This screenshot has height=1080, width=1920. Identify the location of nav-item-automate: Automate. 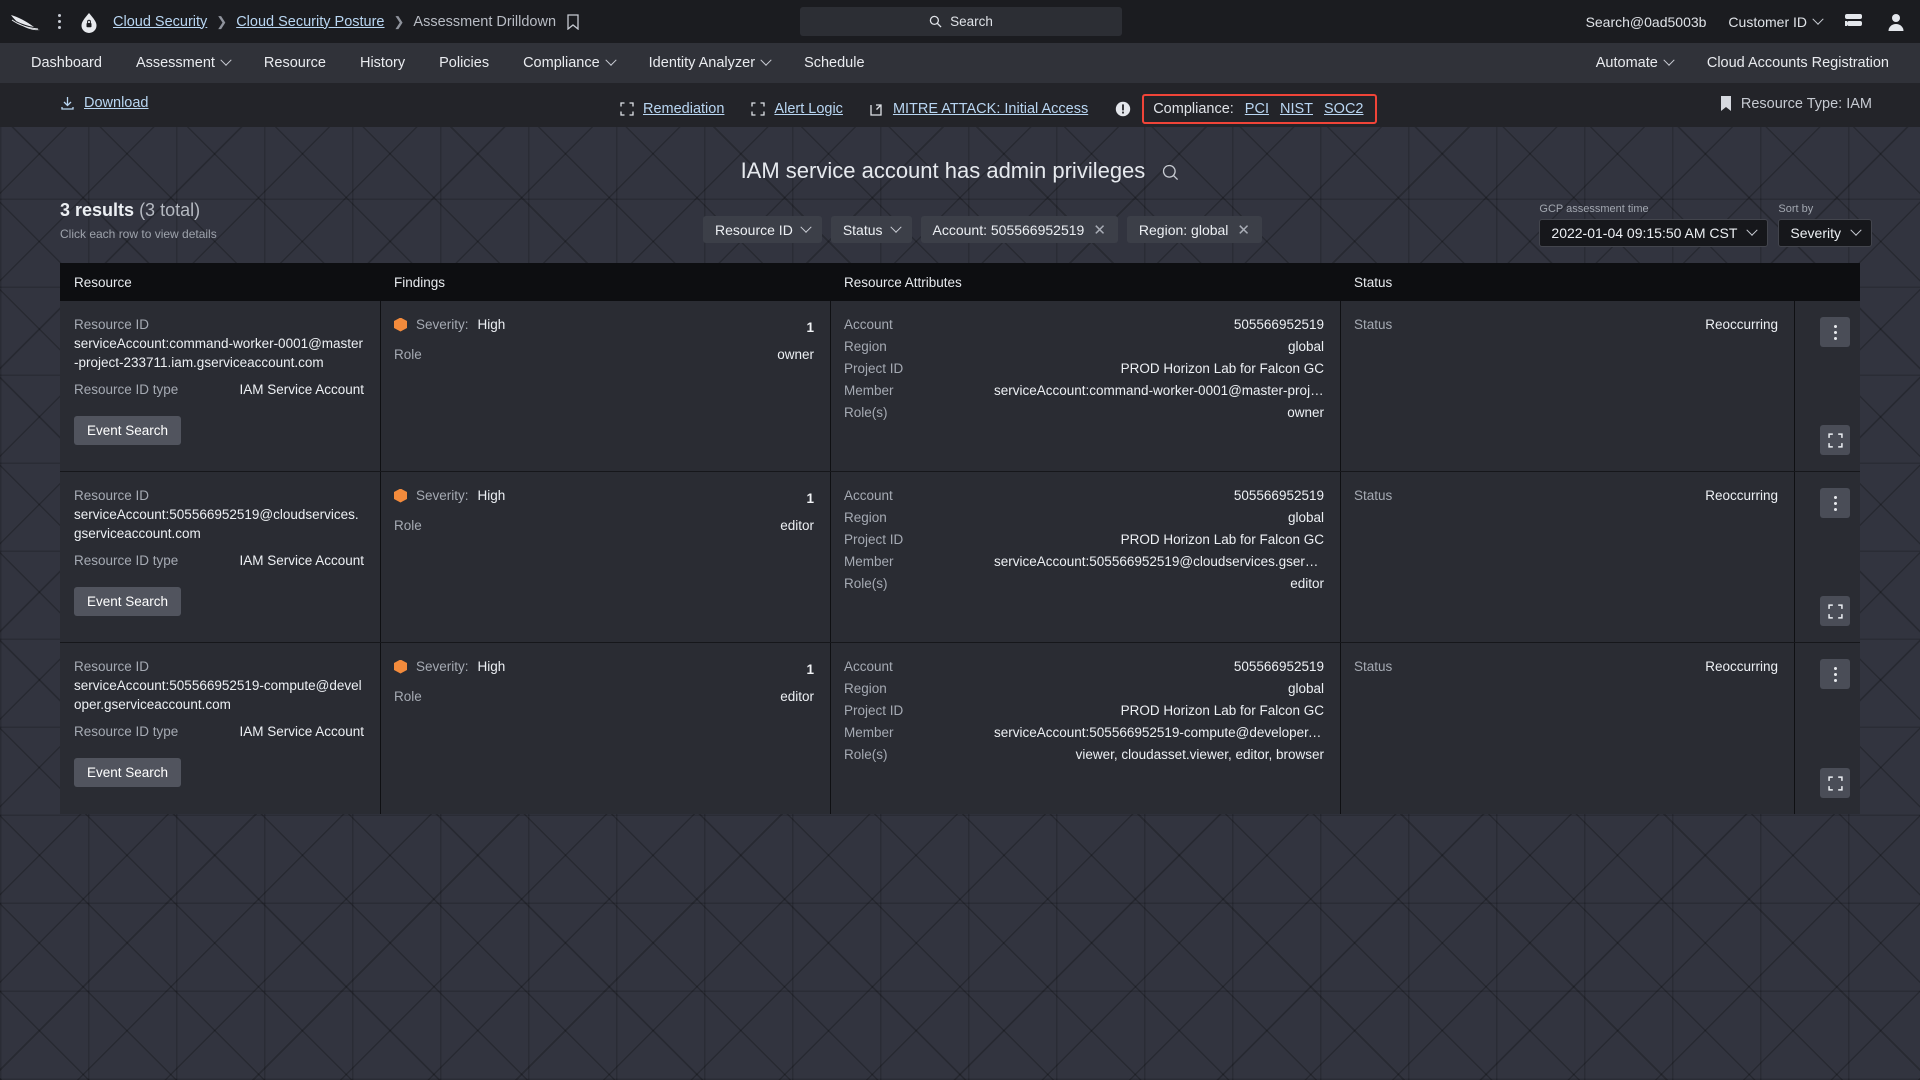
(1634, 63).